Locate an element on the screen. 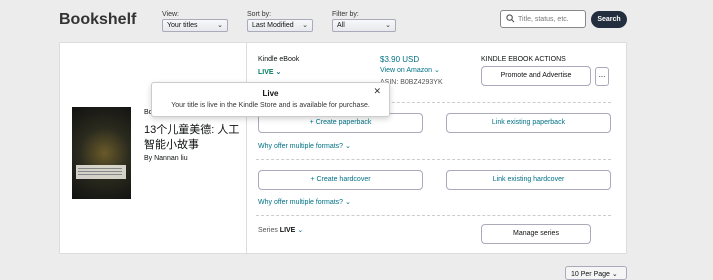 This screenshot has height=280, width=713. link-paperback-button: Link existing paperback is located at coordinates (528, 123).